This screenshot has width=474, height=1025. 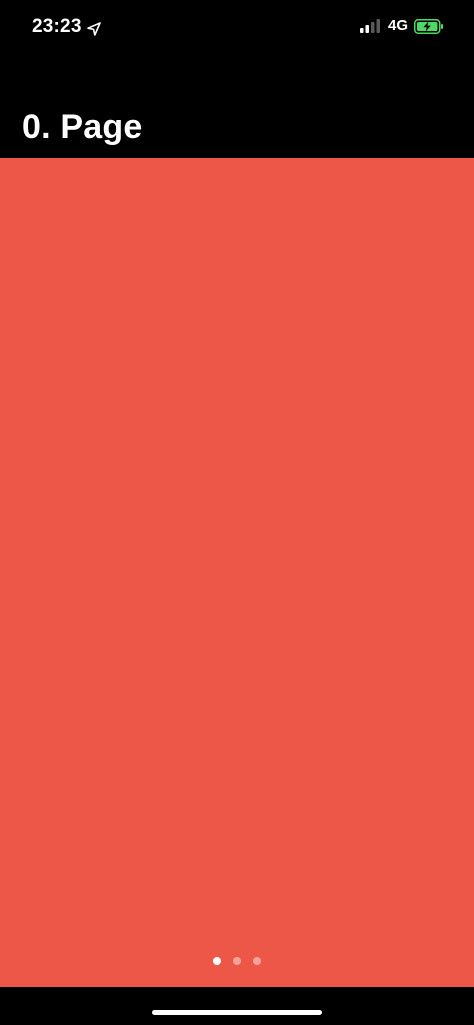 What do you see at coordinates (237, 1012) in the screenshot?
I see `home-indicator` at bounding box center [237, 1012].